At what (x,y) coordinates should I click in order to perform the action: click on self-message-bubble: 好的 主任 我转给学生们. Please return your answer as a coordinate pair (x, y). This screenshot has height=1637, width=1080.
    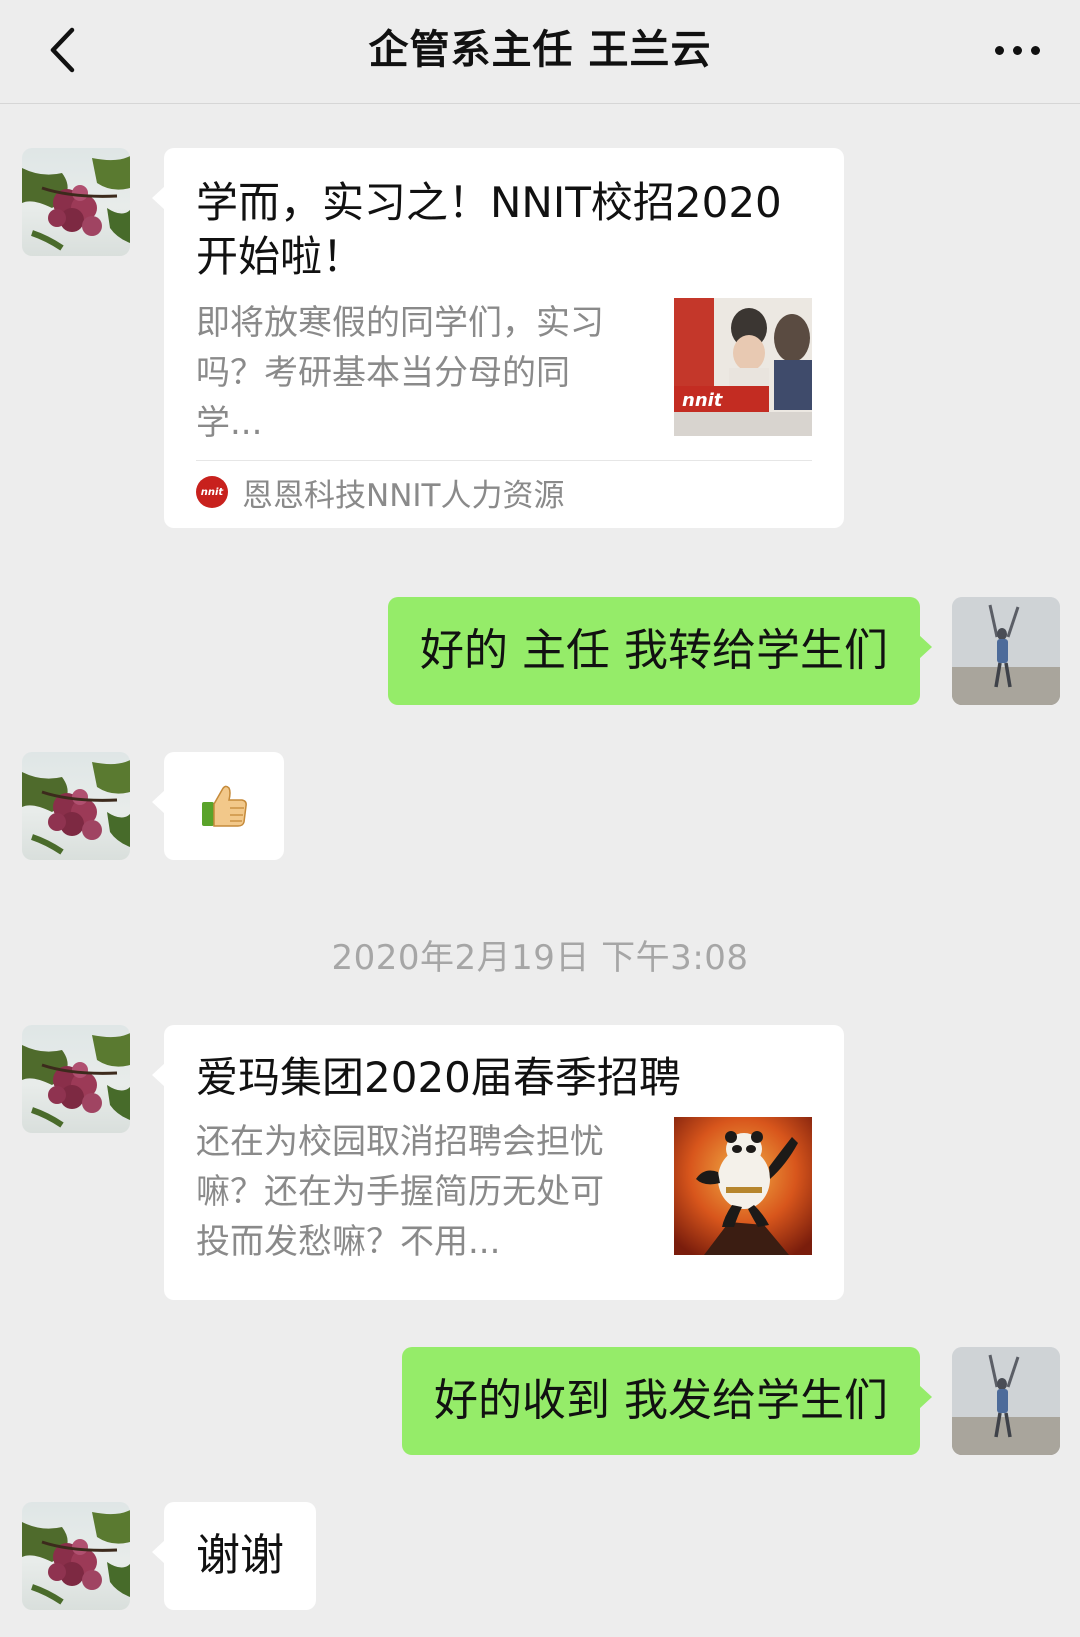
    Looking at the image, I should click on (660, 651).